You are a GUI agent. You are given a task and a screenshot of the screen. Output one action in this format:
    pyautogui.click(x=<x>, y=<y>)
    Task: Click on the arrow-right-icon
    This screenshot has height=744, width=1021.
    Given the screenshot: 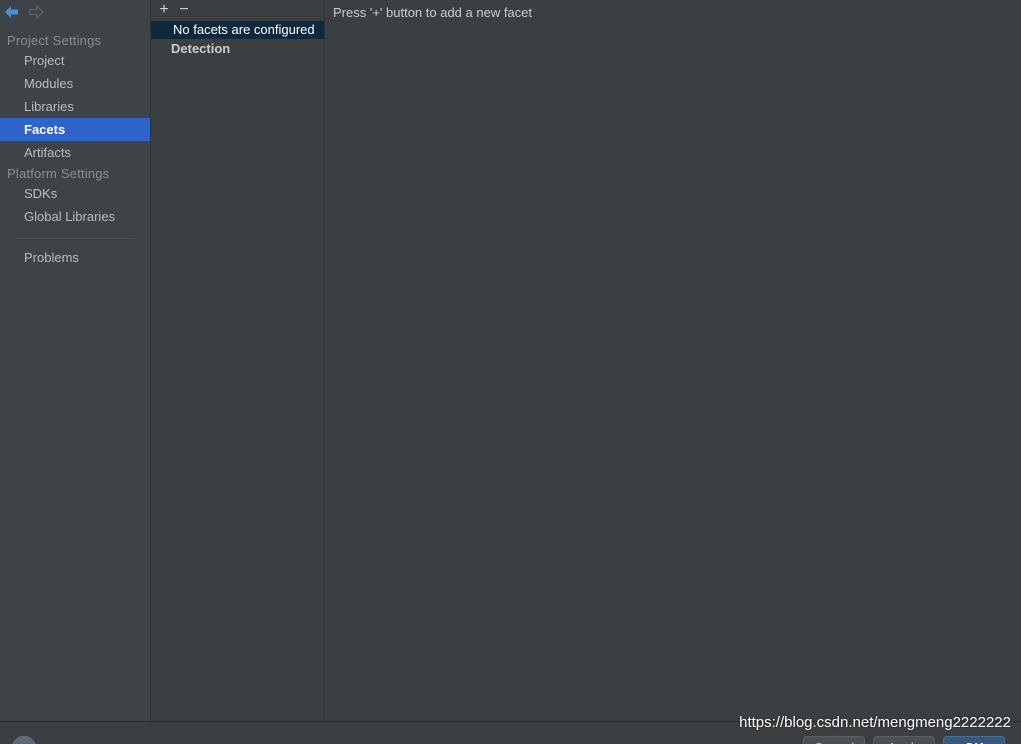 What is the action you would take?
    pyautogui.click(x=36, y=12)
    